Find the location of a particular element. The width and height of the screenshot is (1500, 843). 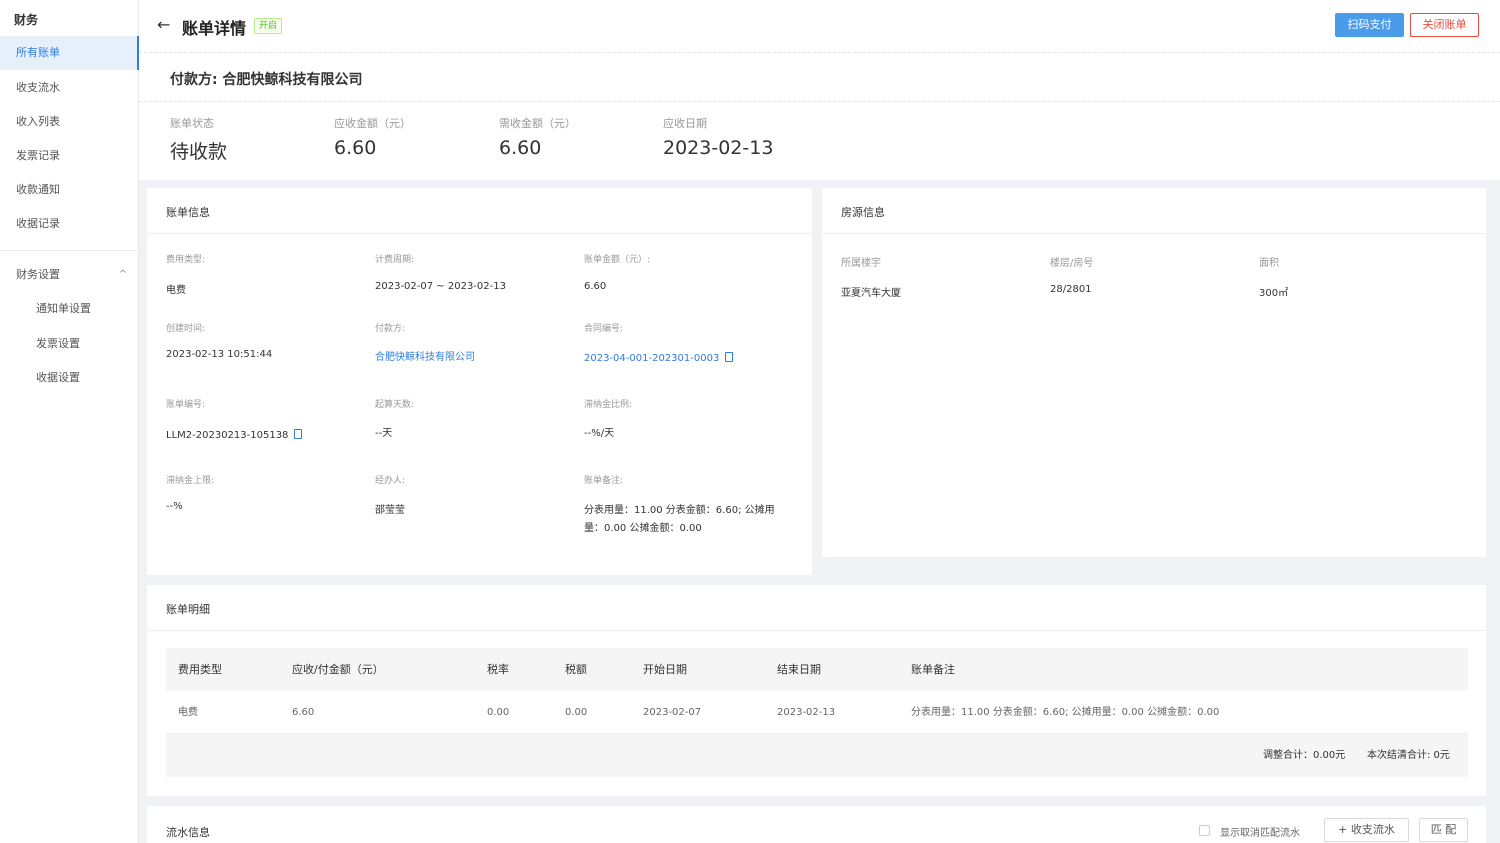

contract-link: 2023-04-001-202301-0003 is located at coordinates (651, 358).